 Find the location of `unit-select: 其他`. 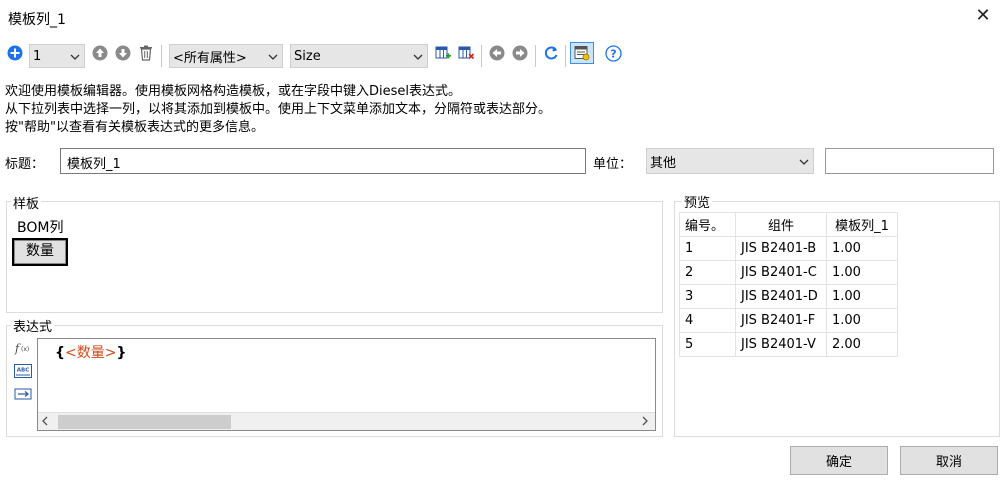

unit-select: 其他 is located at coordinates (730, 161).